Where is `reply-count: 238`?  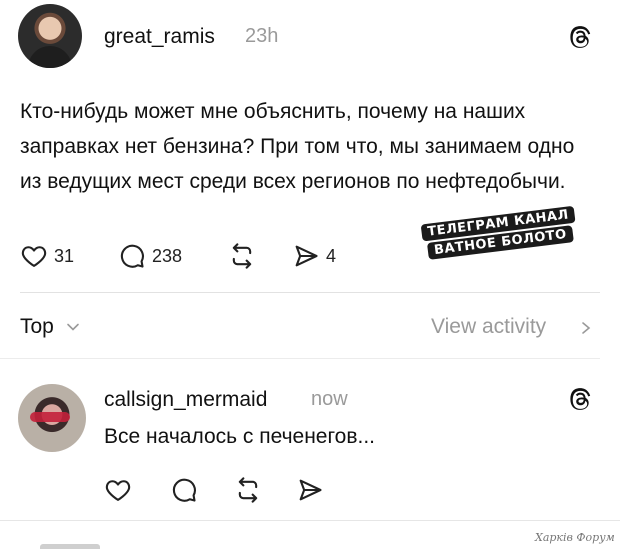
reply-count: 238 is located at coordinates (167, 255).